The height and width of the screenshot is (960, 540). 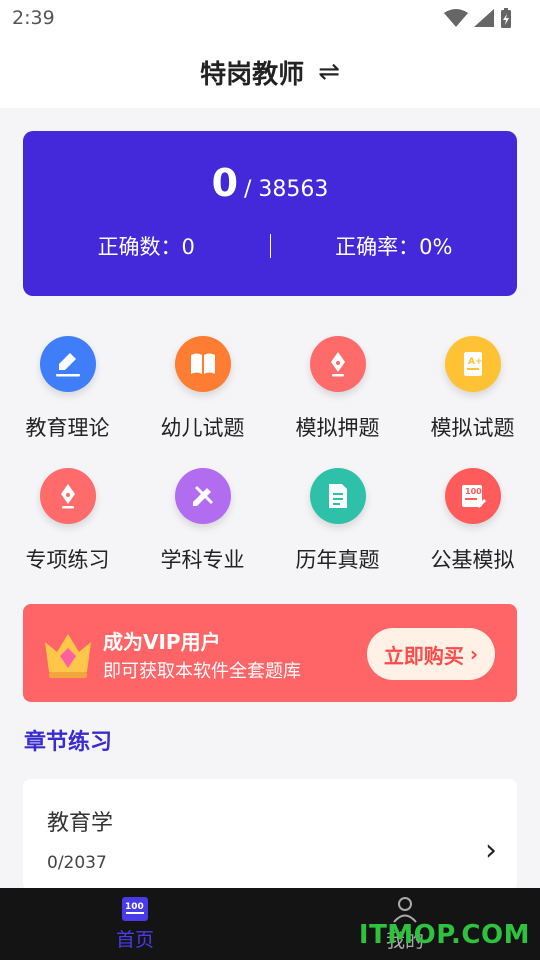 I want to click on vip-banner: 成为VIP用户 即可获取本软件全套题库 立即购买 ›, so click(x=270, y=653).